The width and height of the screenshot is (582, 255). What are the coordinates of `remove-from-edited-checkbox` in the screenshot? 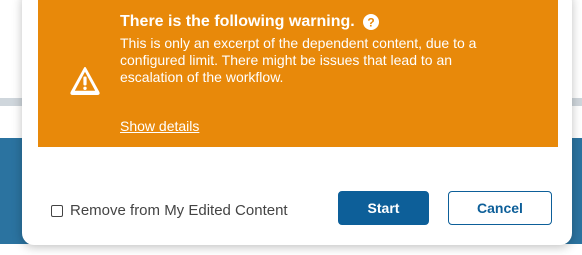 It's located at (57, 211).